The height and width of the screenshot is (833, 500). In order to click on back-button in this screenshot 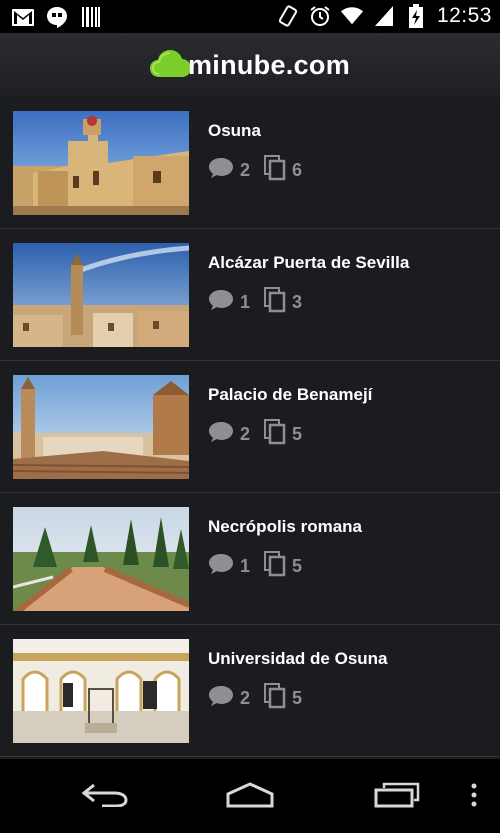, I will do `click(105, 797)`.